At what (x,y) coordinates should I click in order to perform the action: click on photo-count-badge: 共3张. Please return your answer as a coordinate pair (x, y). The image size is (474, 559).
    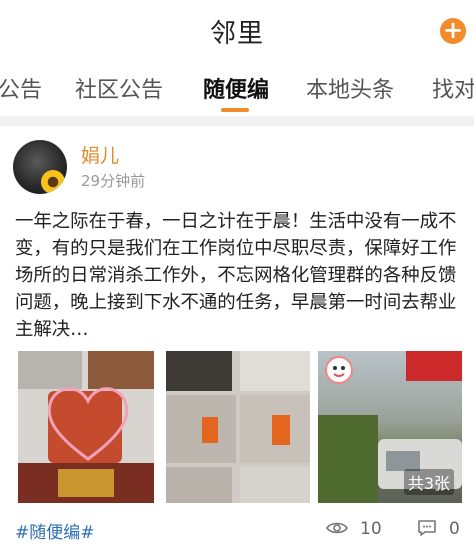
    Looking at the image, I should click on (428, 482).